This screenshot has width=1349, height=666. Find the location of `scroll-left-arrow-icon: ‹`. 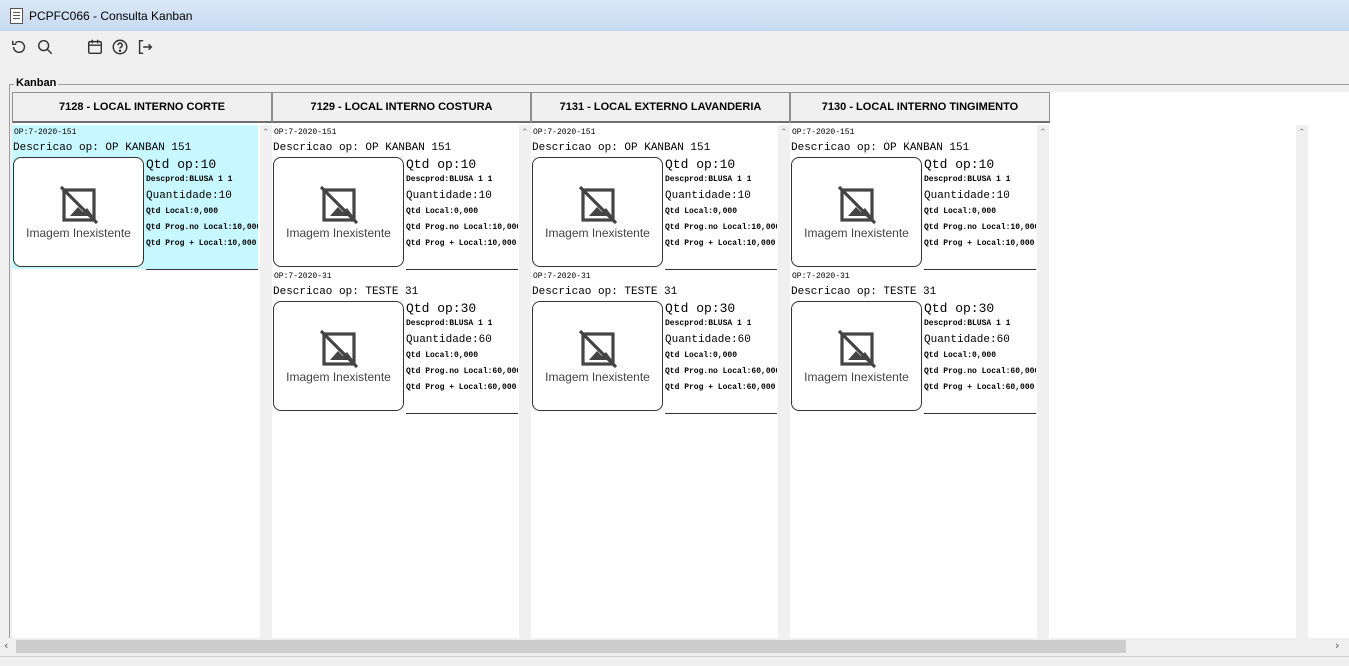

scroll-left-arrow-icon: ‹ is located at coordinates (6, 645).